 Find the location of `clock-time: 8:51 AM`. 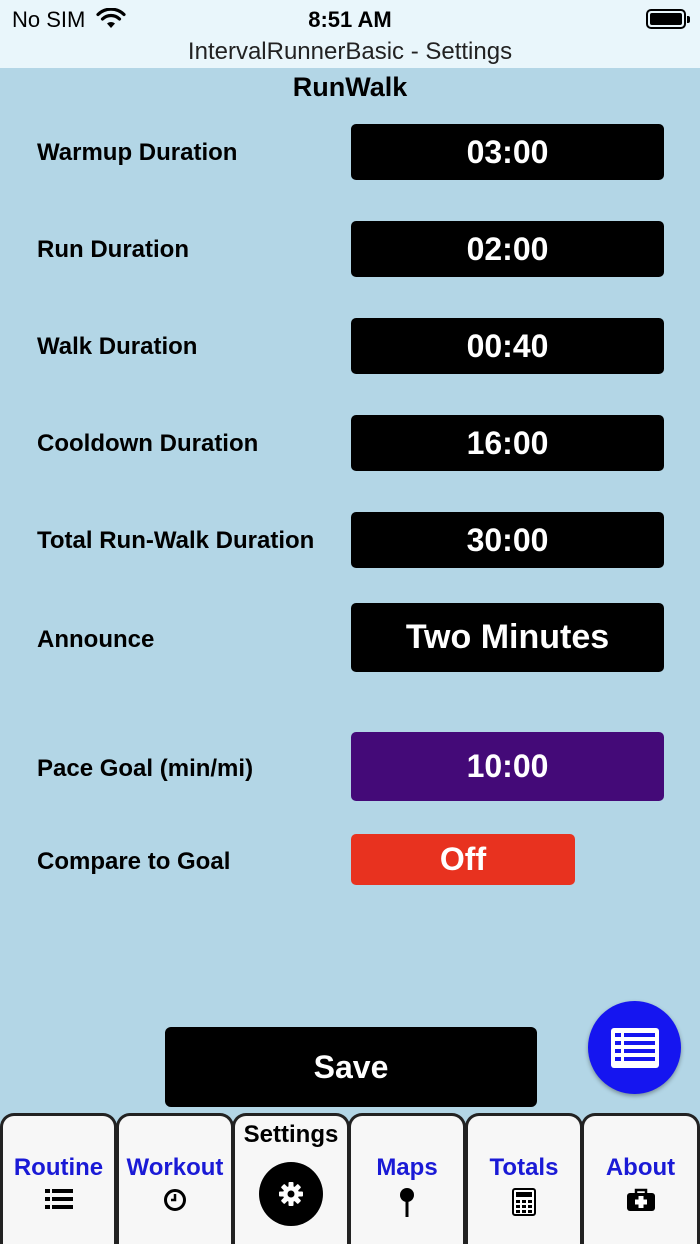

clock-time: 8:51 AM is located at coordinates (350, 19).